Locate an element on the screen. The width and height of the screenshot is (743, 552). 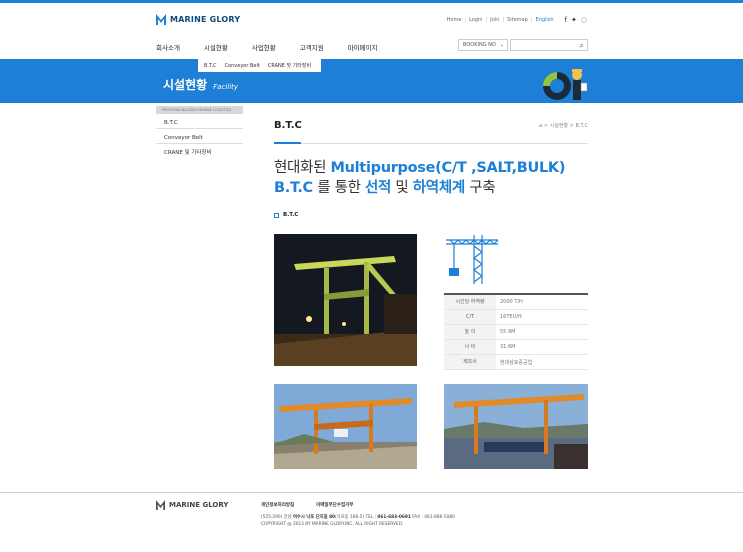
table-row: 너 비 31.6M is located at coordinates (516, 347).